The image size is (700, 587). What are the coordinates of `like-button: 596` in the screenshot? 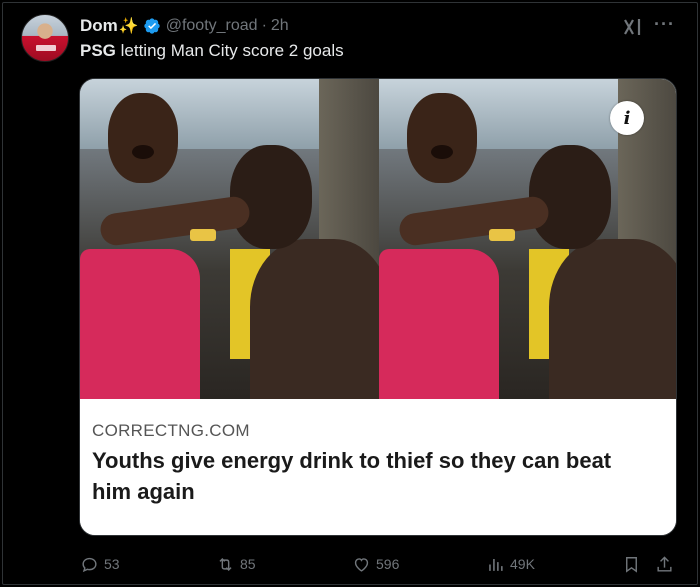 It's located at (375, 564).